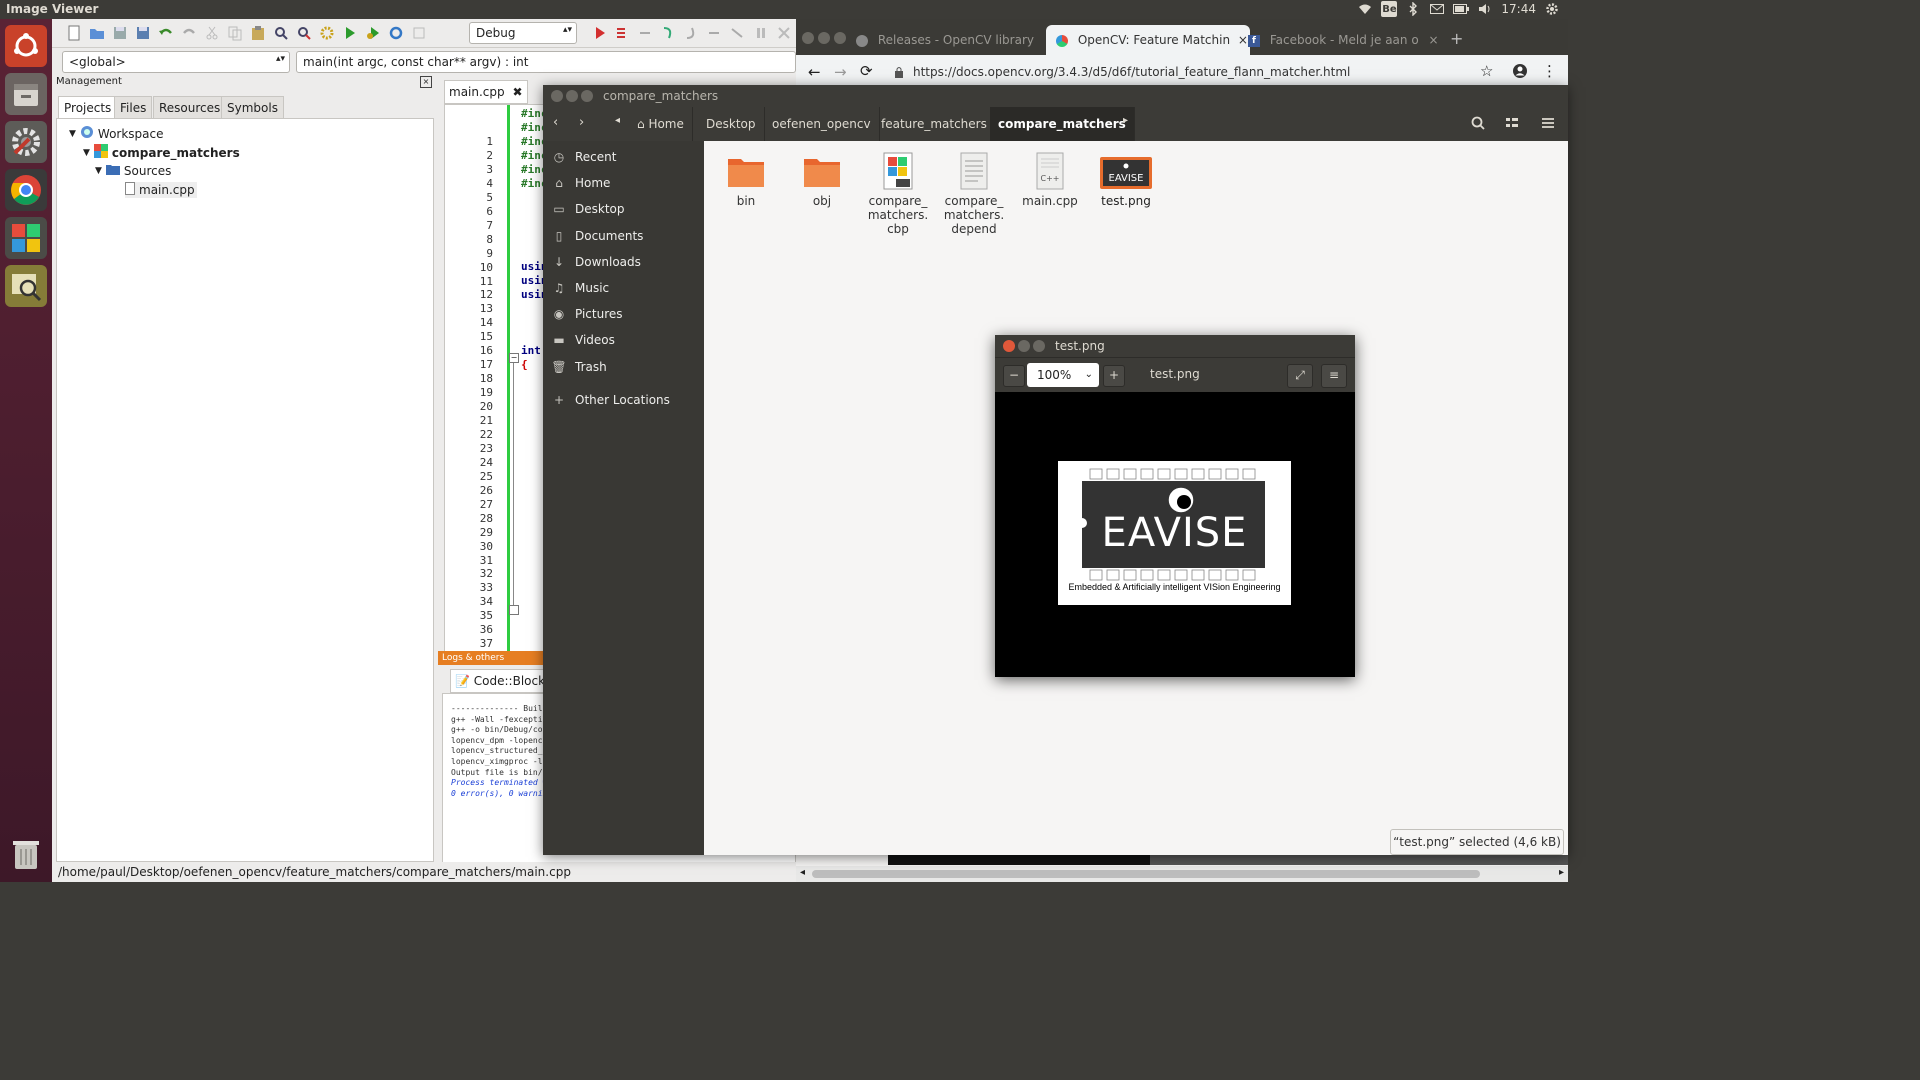 The width and height of the screenshot is (1920, 1080). Describe the element at coordinates (623, 236) in the screenshot. I see `sidebar-item-documents: ▯ Documents` at that location.